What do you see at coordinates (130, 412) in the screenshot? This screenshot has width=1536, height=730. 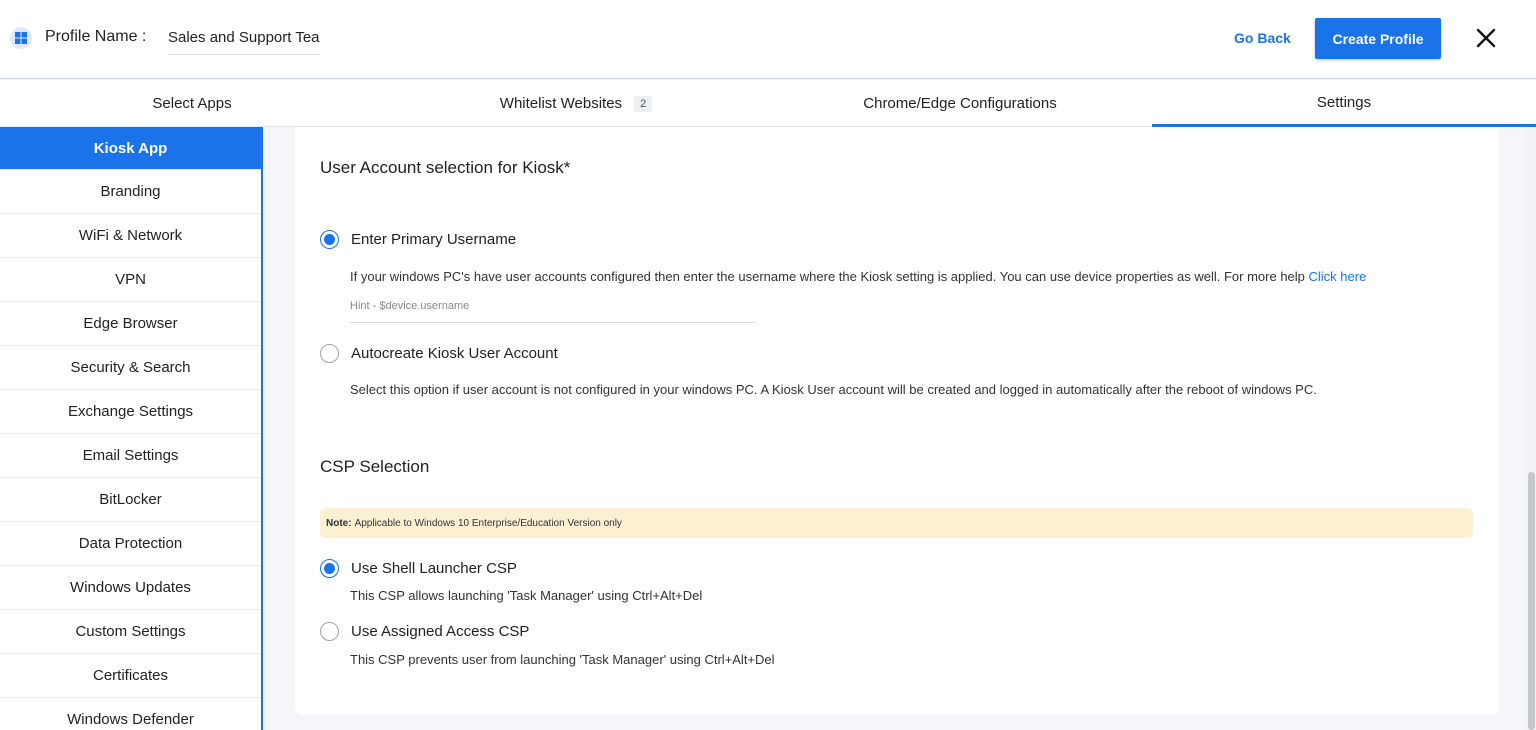 I see `sidebar-item-exchange-settings: Exchange Settings` at bounding box center [130, 412].